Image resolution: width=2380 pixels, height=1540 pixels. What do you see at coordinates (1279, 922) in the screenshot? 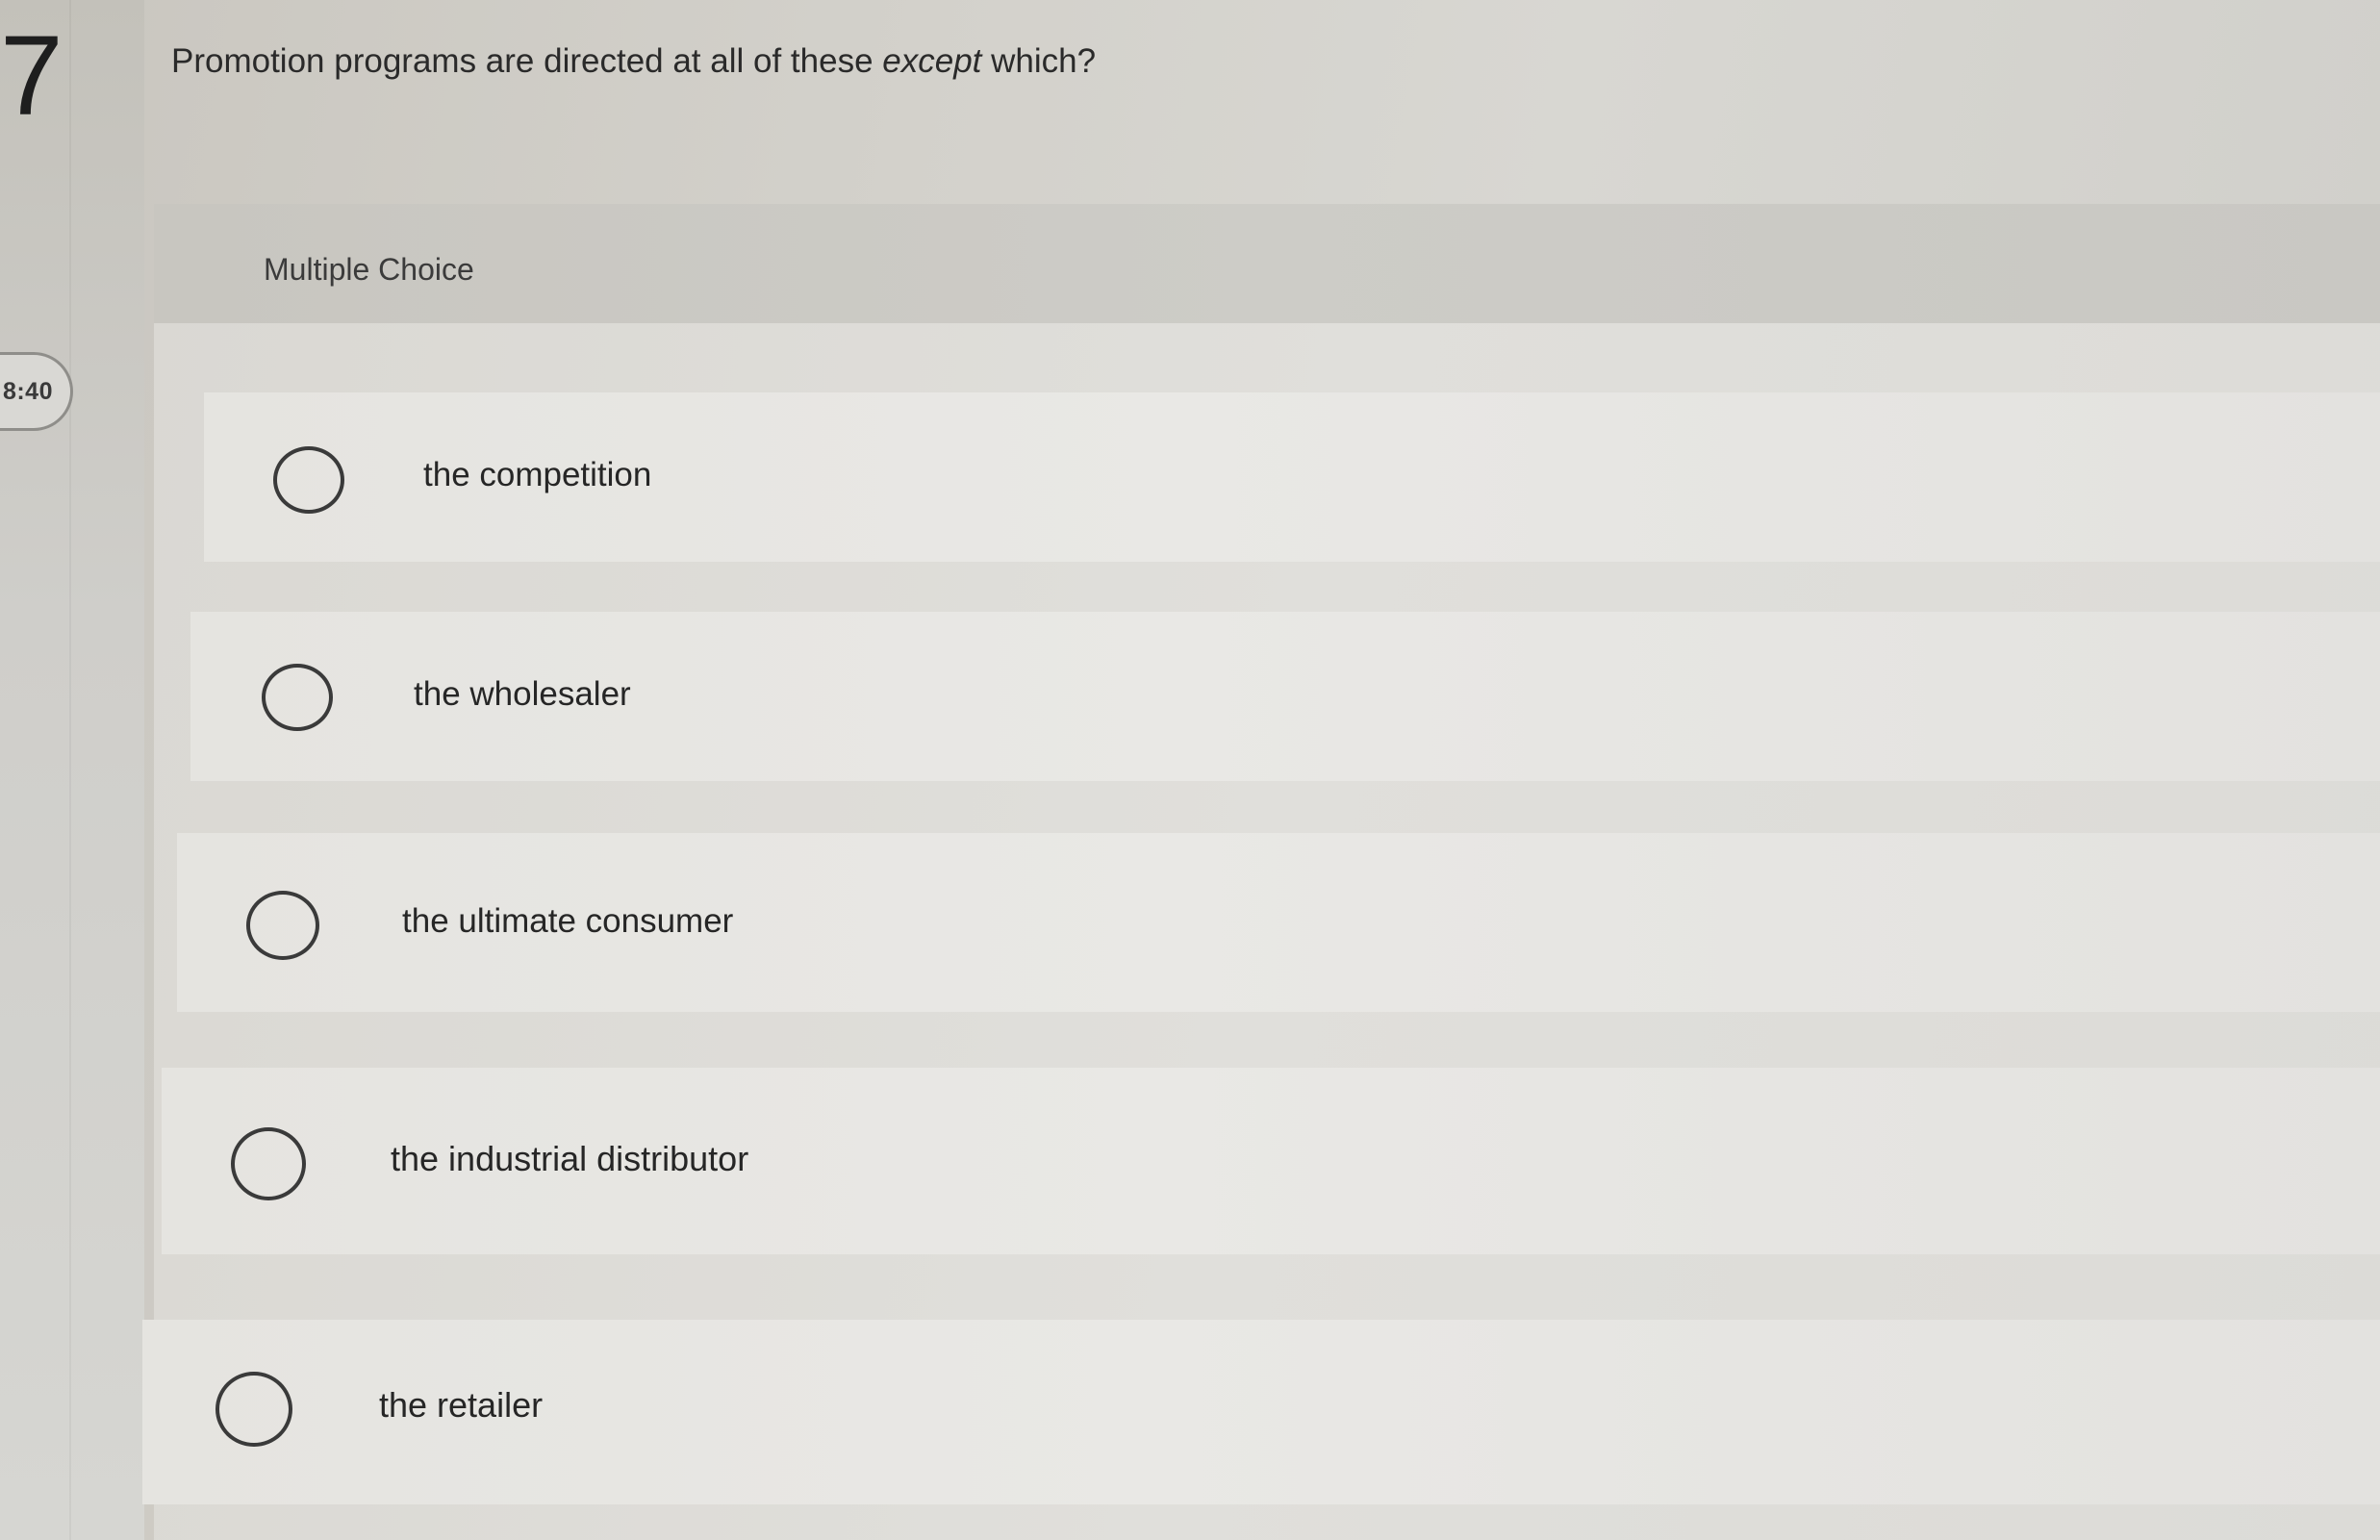
I see `answer-option-ultimate-consumer: the ultimate consumer` at bounding box center [1279, 922].